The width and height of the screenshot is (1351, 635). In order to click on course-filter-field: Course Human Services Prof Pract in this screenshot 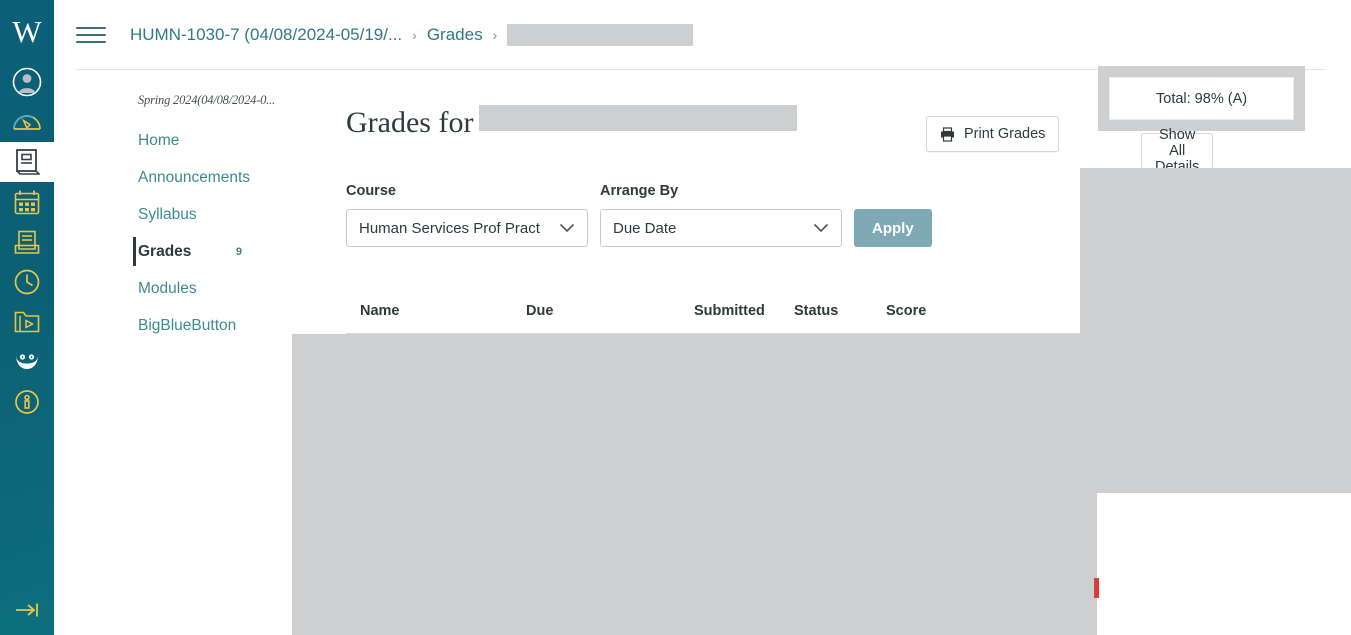, I will do `click(467, 215)`.